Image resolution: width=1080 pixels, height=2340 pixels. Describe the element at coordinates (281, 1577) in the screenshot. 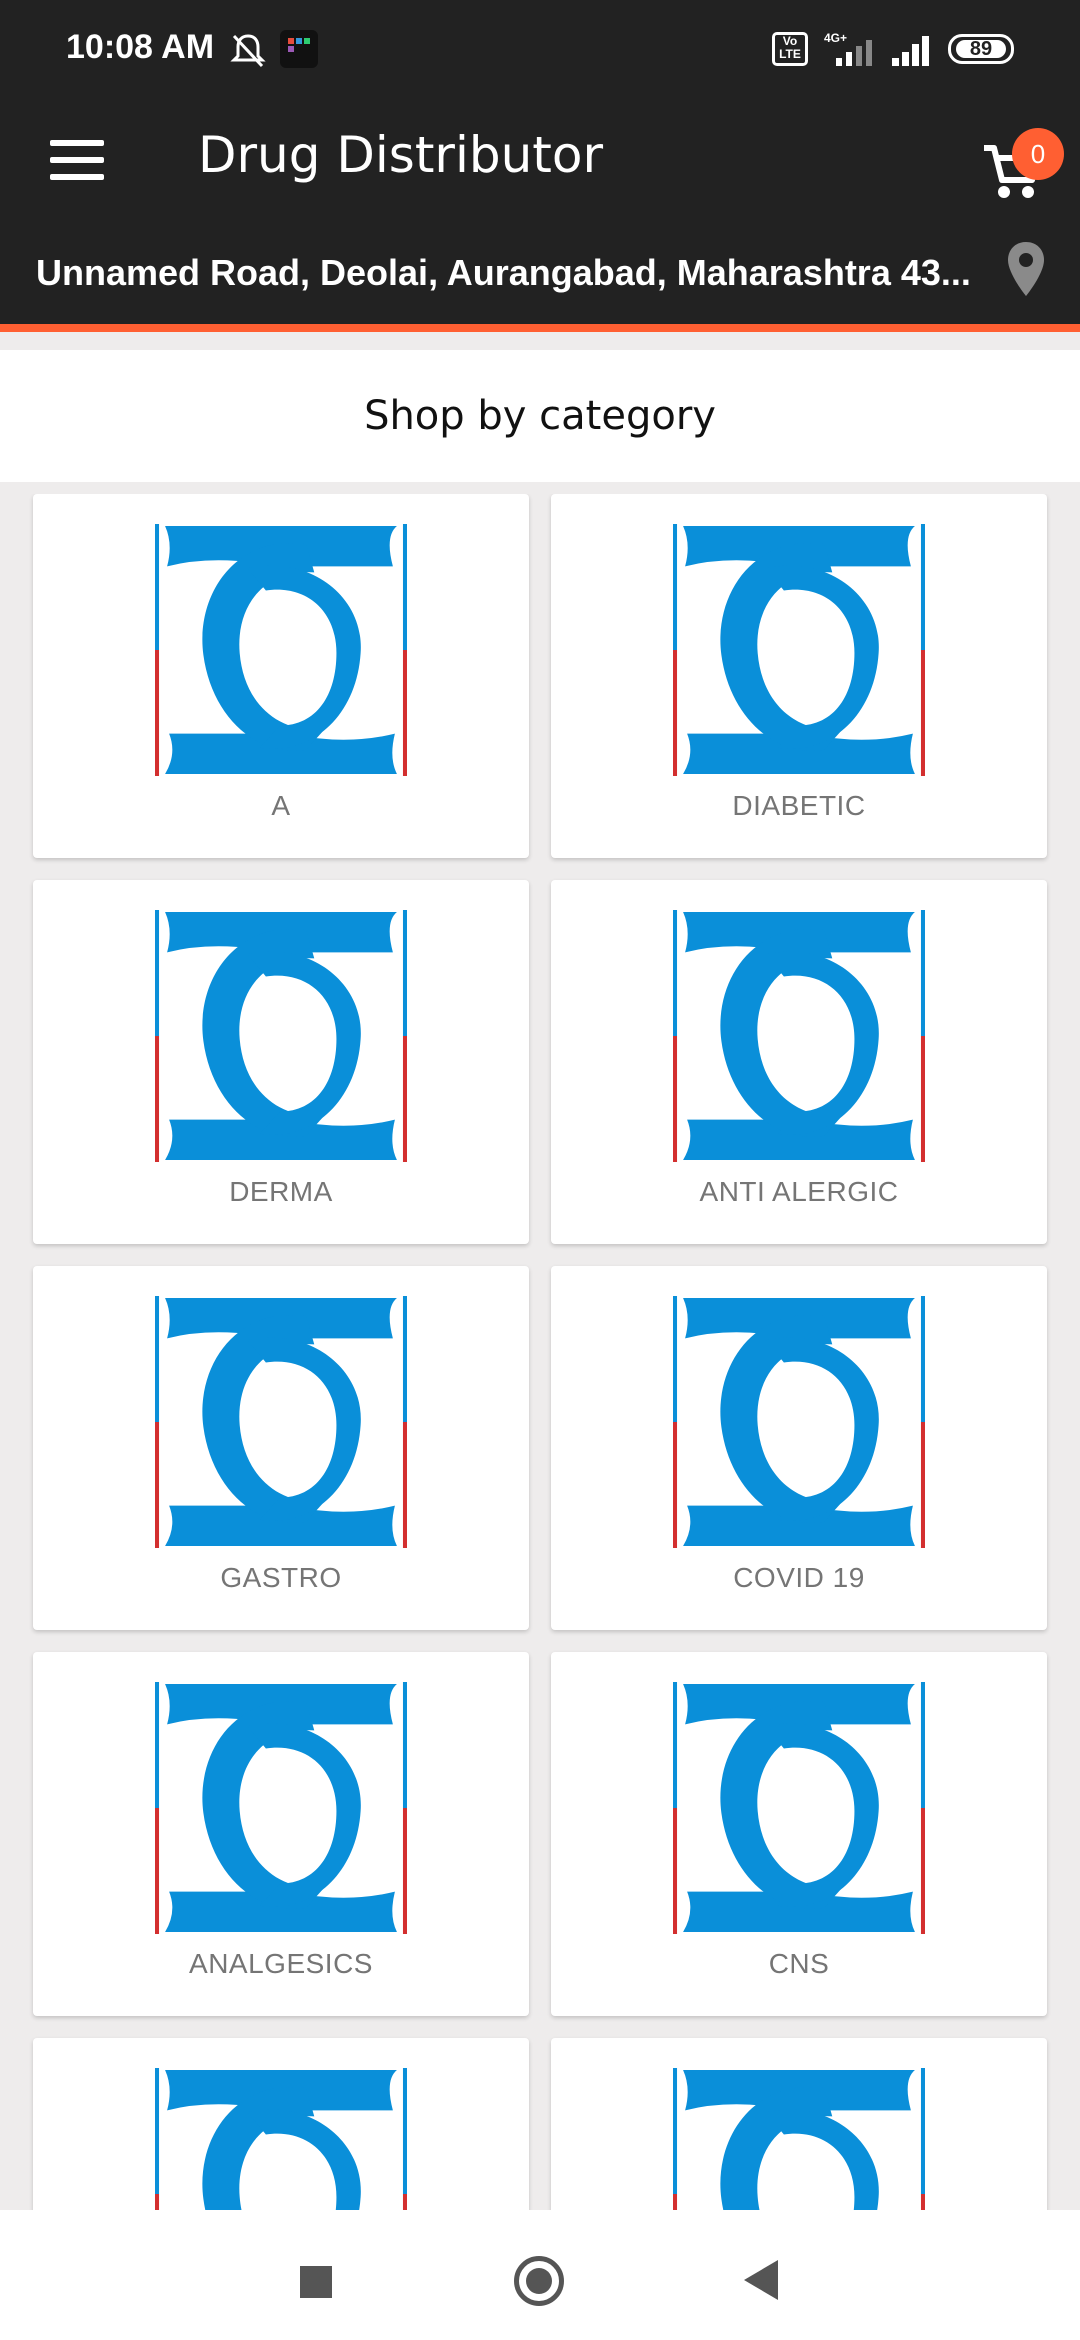

I see `category-label: GASTRO` at that location.